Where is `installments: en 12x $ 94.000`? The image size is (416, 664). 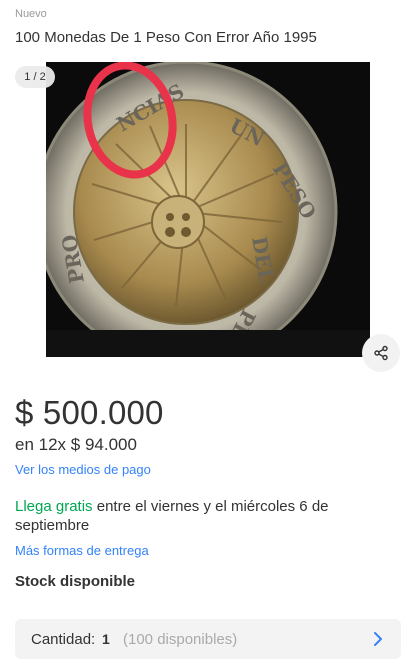
installments: en 12x $ 94.000 is located at coordinates (76, 444).